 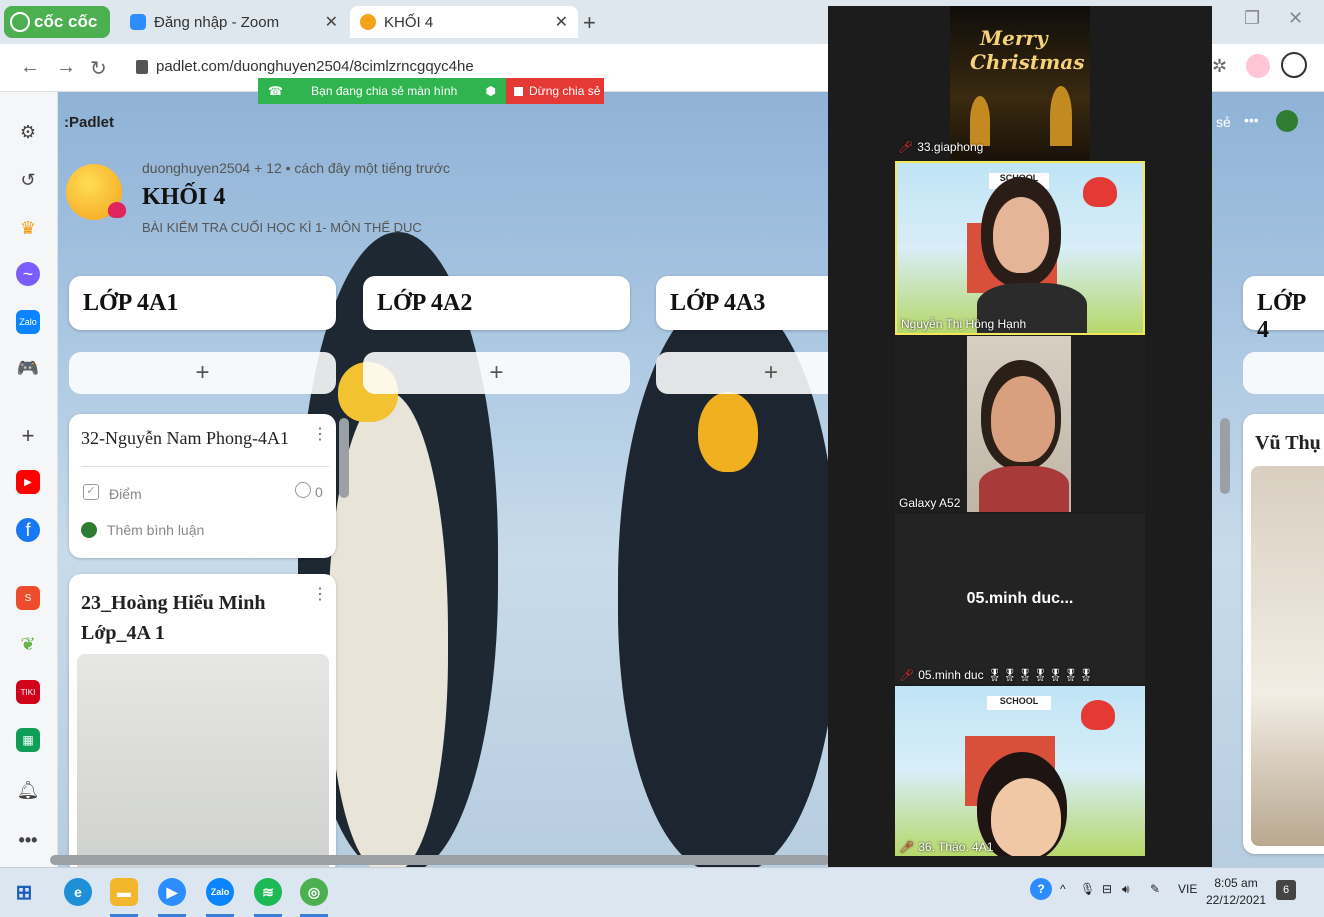 I want to click on stop-share-button: Dừng chia sẻ, so click(x=555, y=91).